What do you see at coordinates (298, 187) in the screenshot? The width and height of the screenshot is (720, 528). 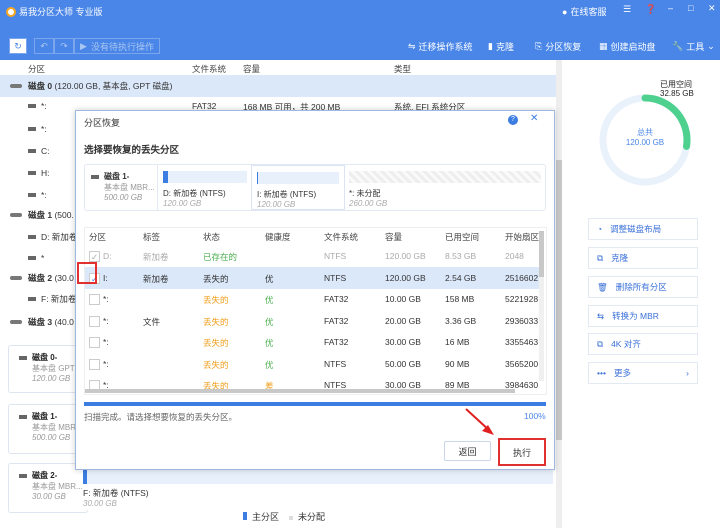 I see `map-part-i: I: 新加卷 (NTFS) 120.00 GB` at bounding box center [298, 187].